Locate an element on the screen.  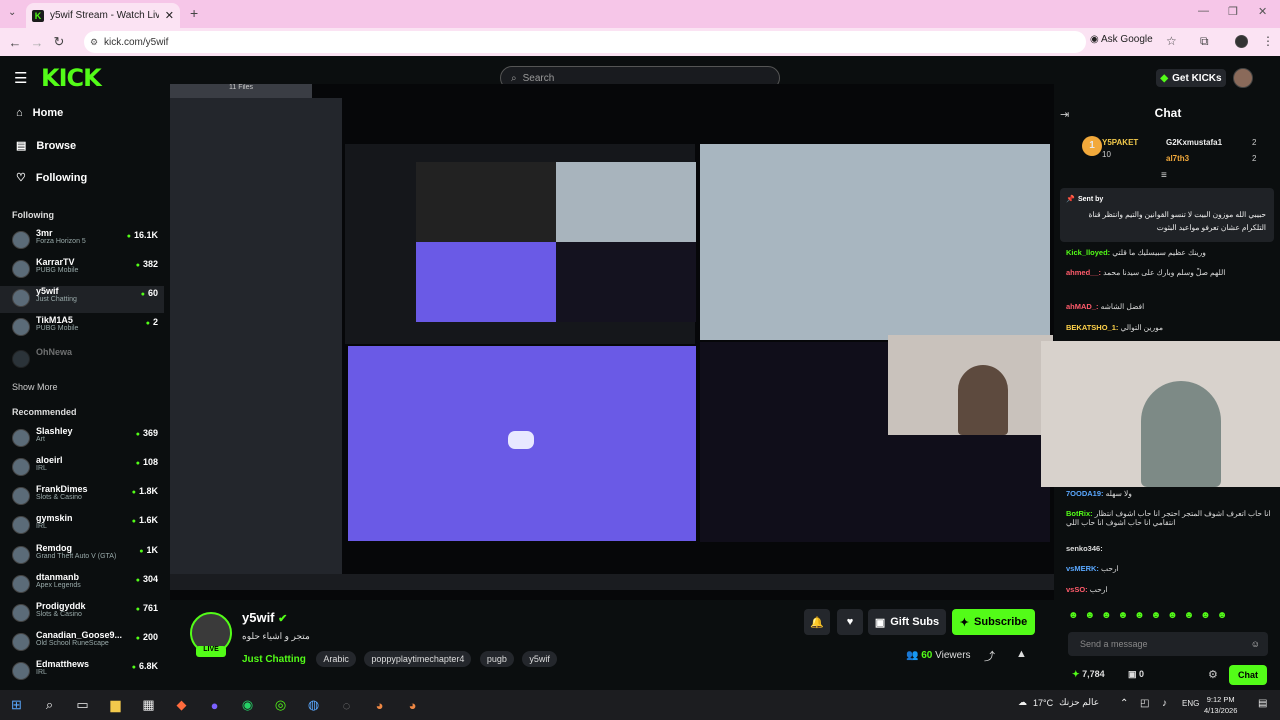
extensions-icon: ⧉ is located at coordinates (1204, 41).